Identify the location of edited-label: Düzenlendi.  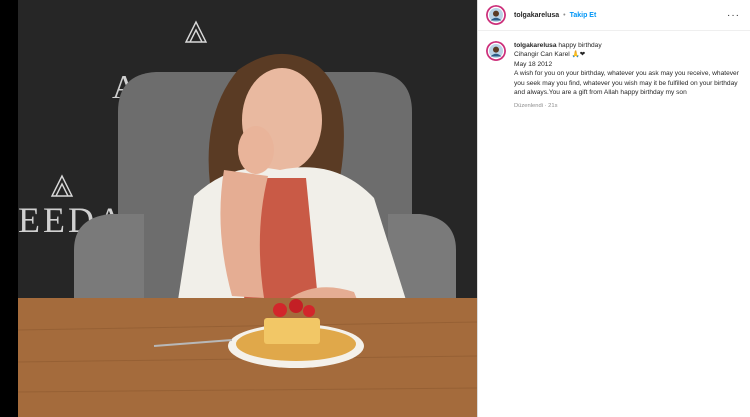
(529, 106).